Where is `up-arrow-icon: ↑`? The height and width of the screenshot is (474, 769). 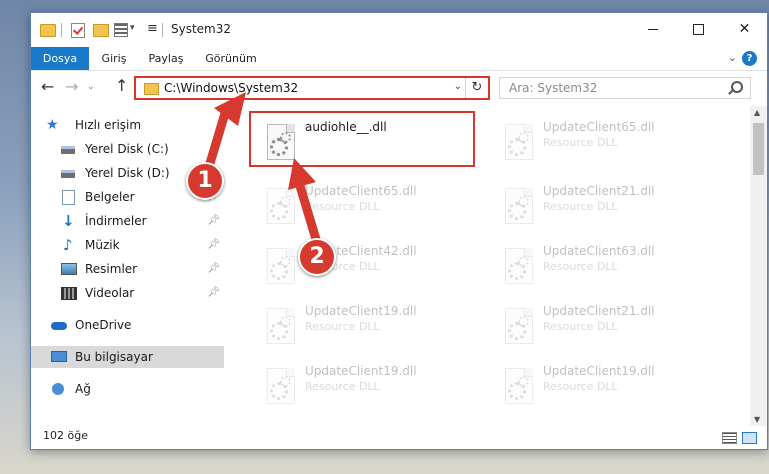
up-arrow-icon: ↑ is located at coordinates (121, 85).